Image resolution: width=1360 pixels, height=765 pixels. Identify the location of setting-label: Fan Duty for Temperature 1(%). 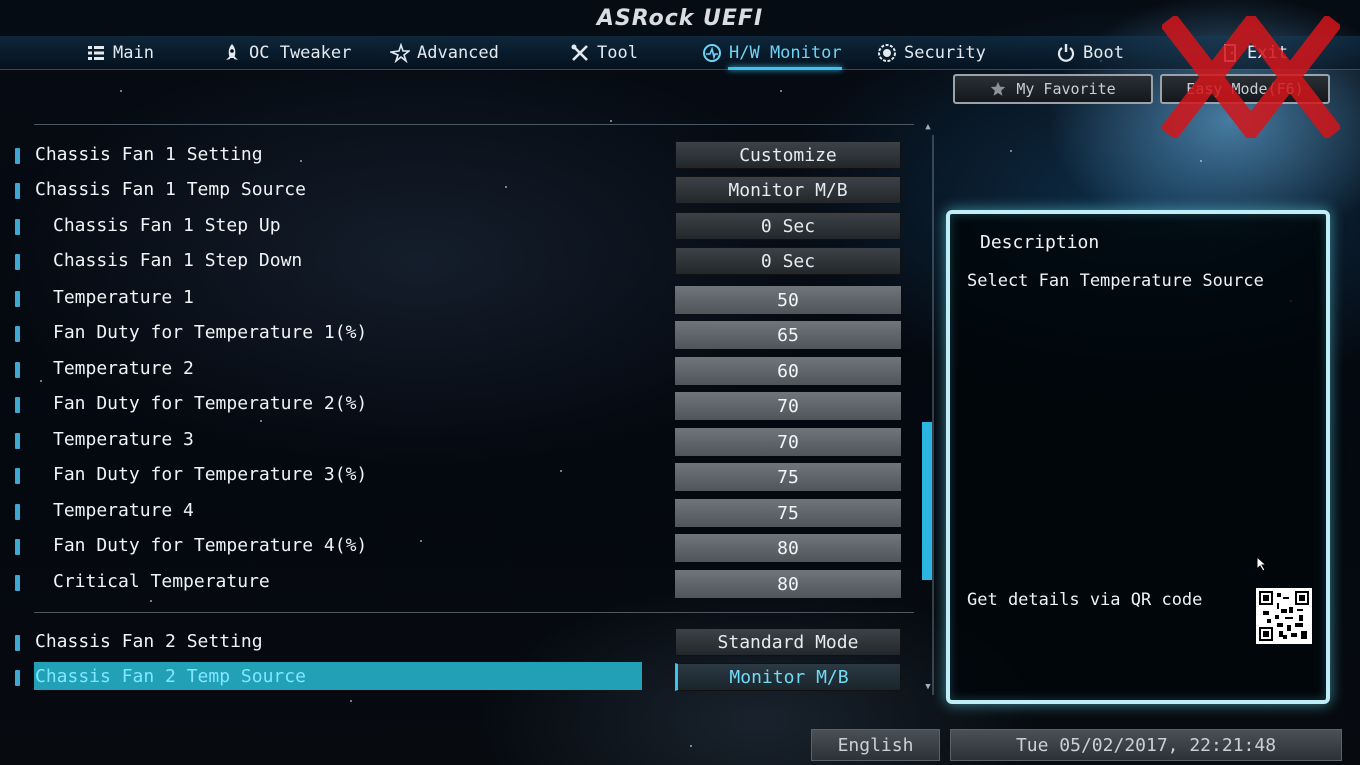
(210, 332).